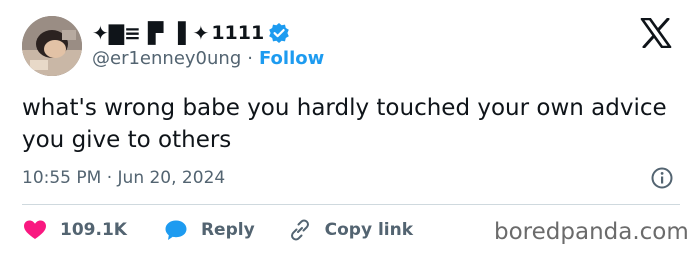 The image size is (700, 256). I want to click on reply-button: Reply, so click(209, 230).